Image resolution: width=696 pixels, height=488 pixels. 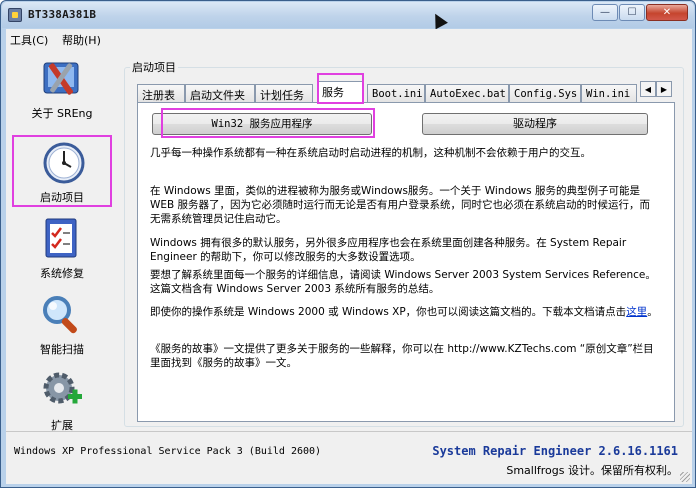 What do you see at coordinates (268, 123) in the screenshot?
I see `win32-button-highlight` at bounding box center [268, 123].